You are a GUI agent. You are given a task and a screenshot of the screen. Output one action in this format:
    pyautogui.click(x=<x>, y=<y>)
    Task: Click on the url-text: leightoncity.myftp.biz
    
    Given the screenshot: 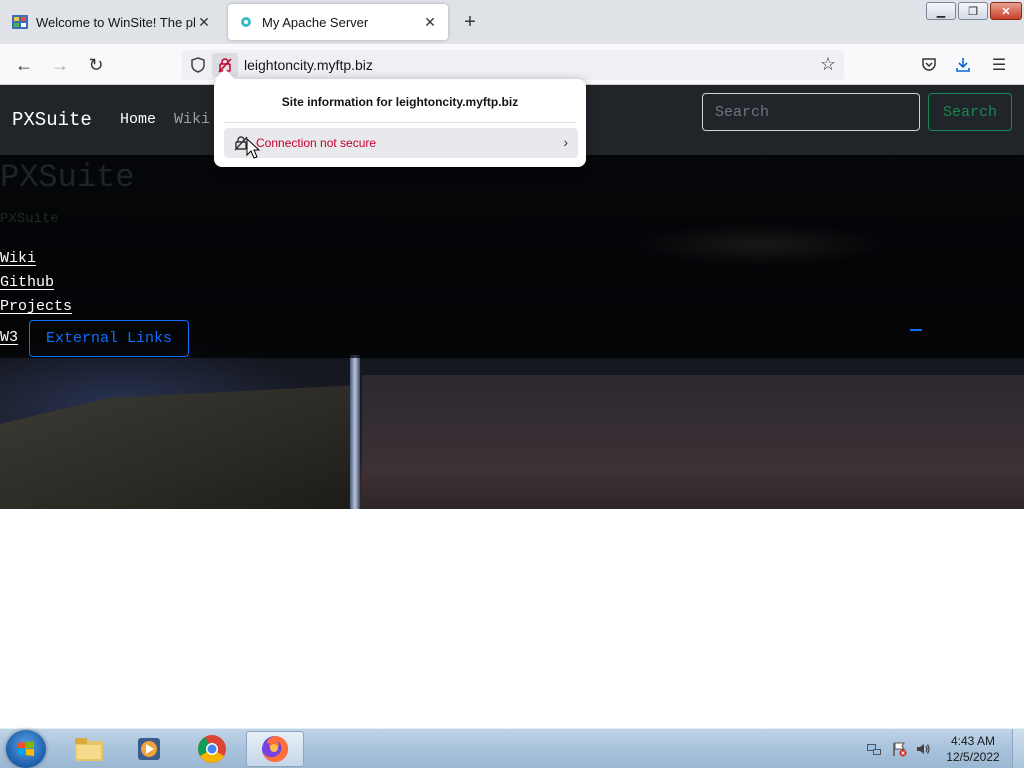 What is the action you would take?
    pyautogui.click(x=308, y=65)
    